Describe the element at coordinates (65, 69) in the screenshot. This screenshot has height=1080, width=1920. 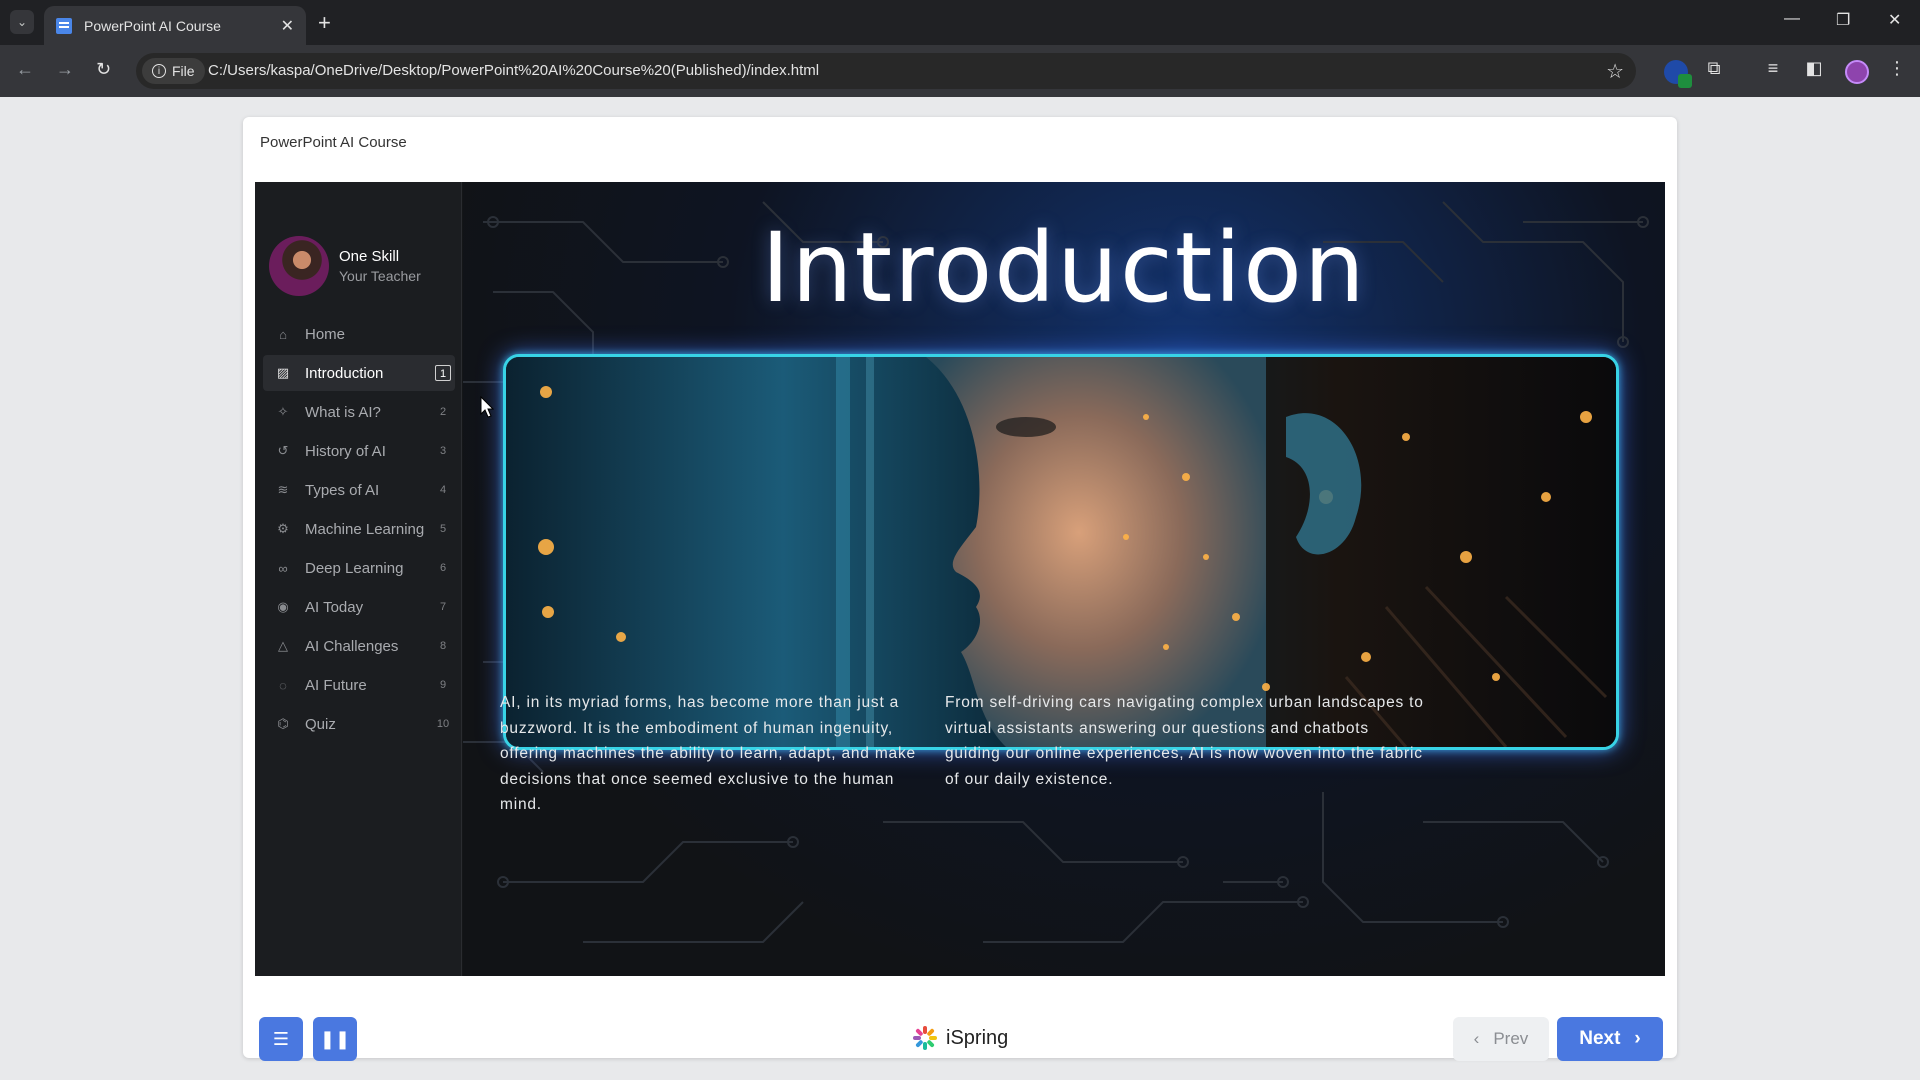
I see `forward-icon: →` at that location.